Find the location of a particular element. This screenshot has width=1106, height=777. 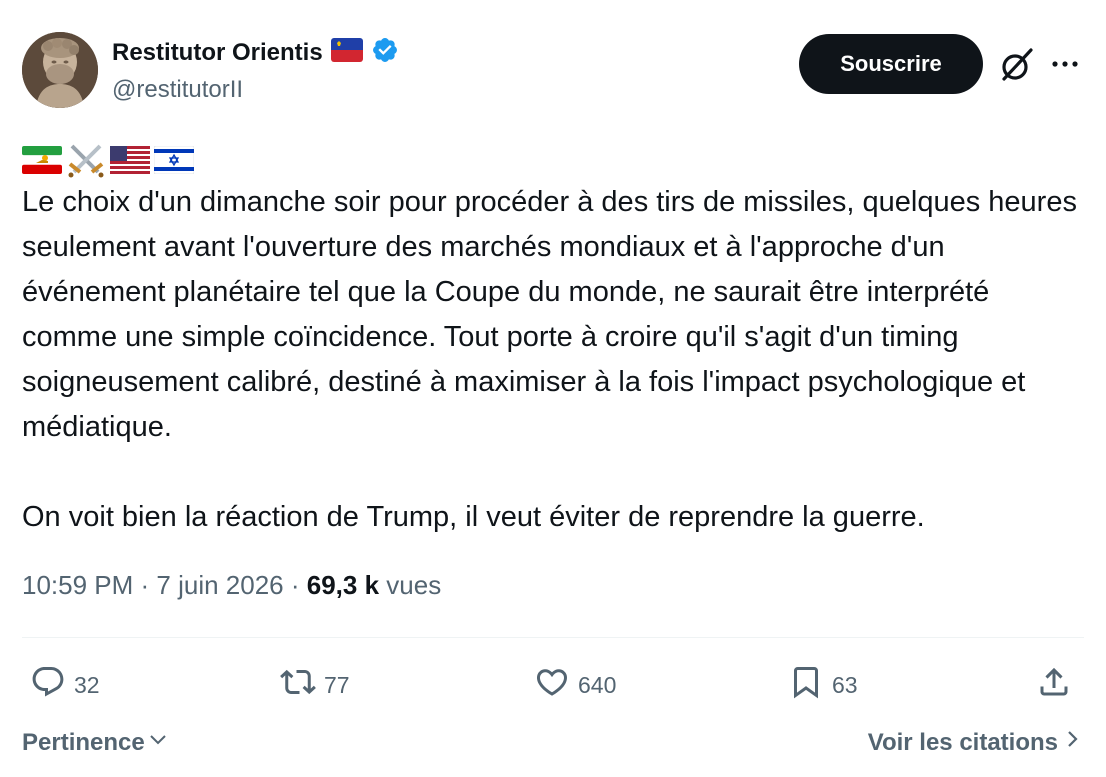

reply-button: 32 is located at coordinates (65, 685).